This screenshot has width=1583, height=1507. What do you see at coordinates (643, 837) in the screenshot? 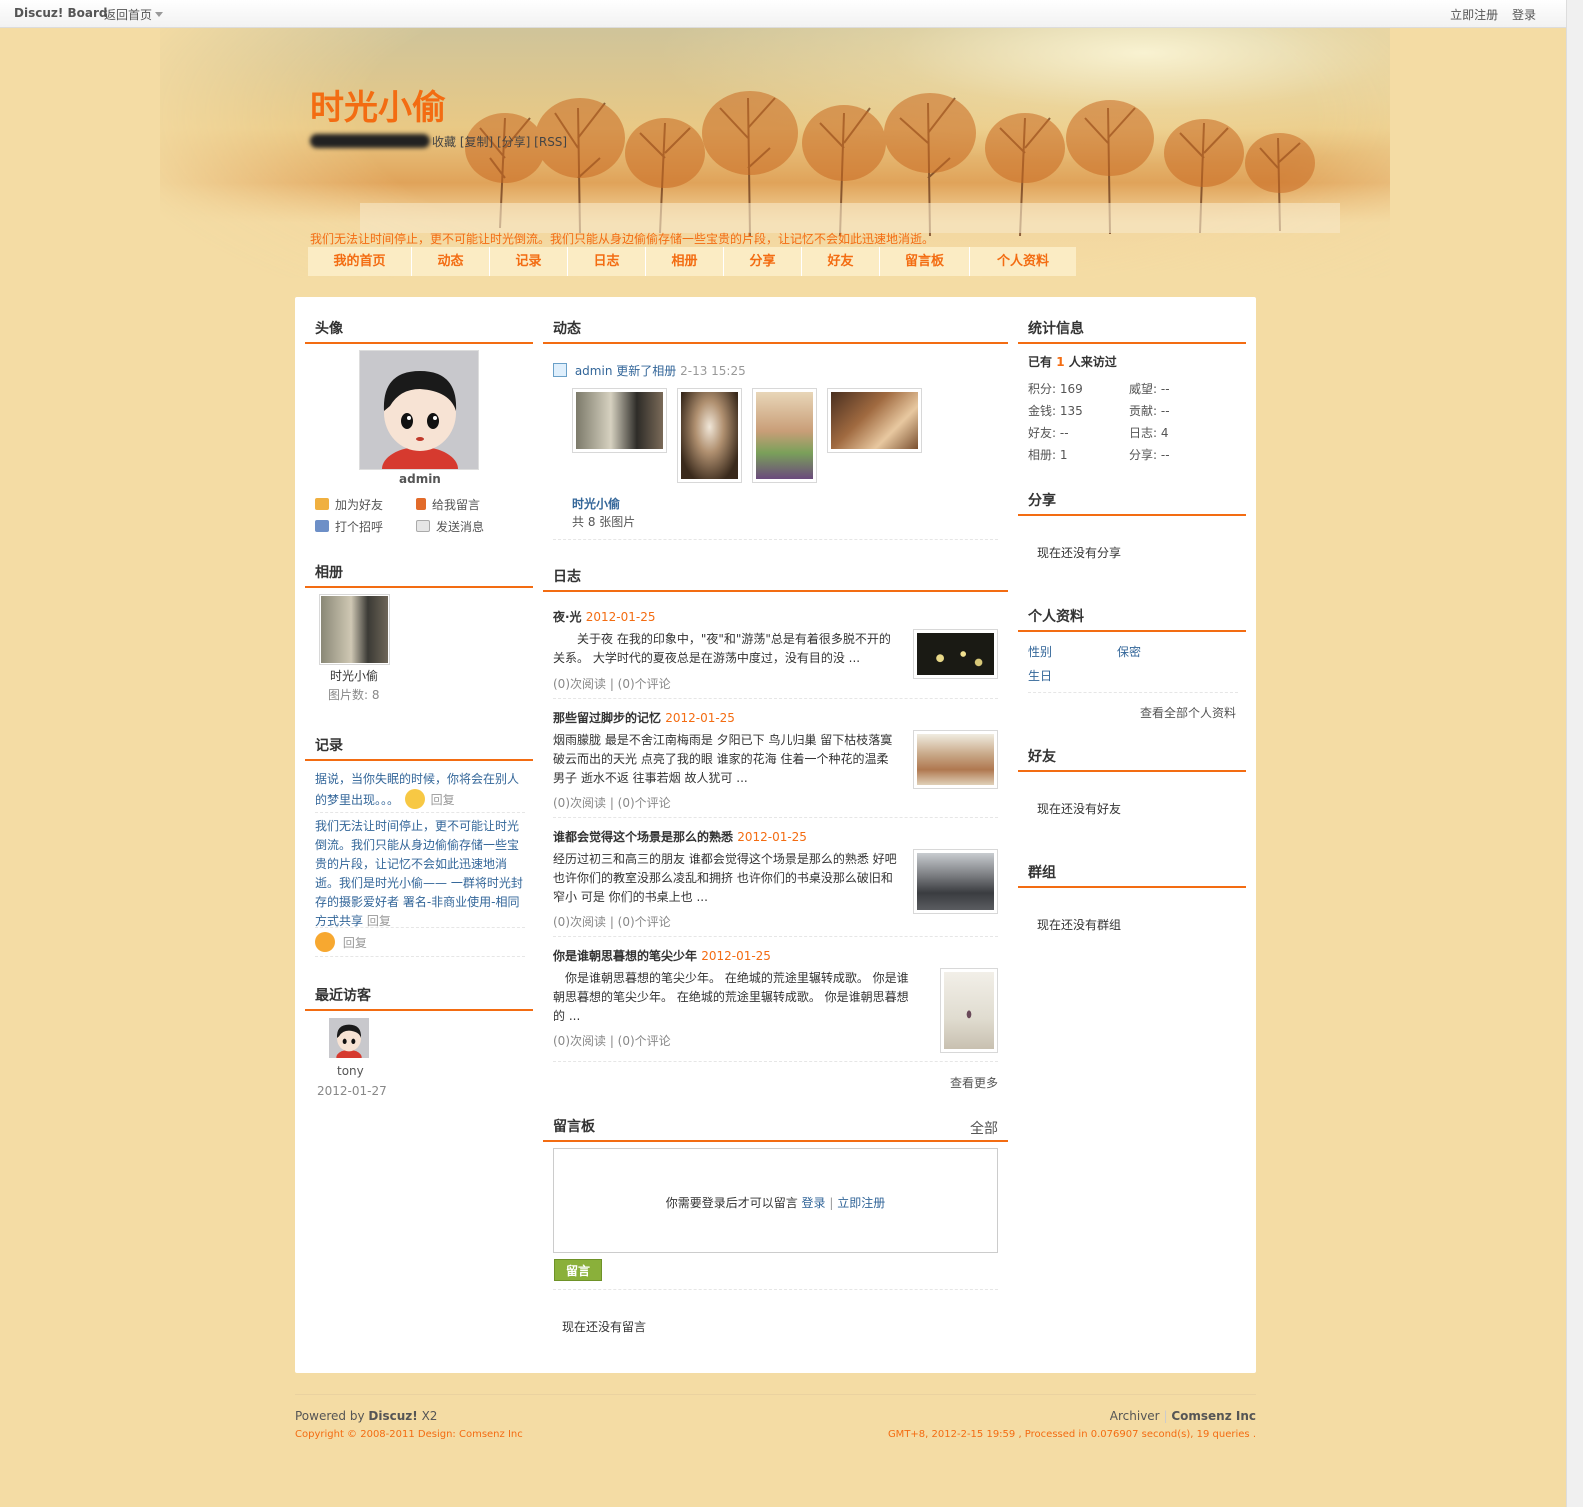
I see `blog-title-3: 谁都会觉得这个场景是那么的熟悉` at bounding box center [643, 837].